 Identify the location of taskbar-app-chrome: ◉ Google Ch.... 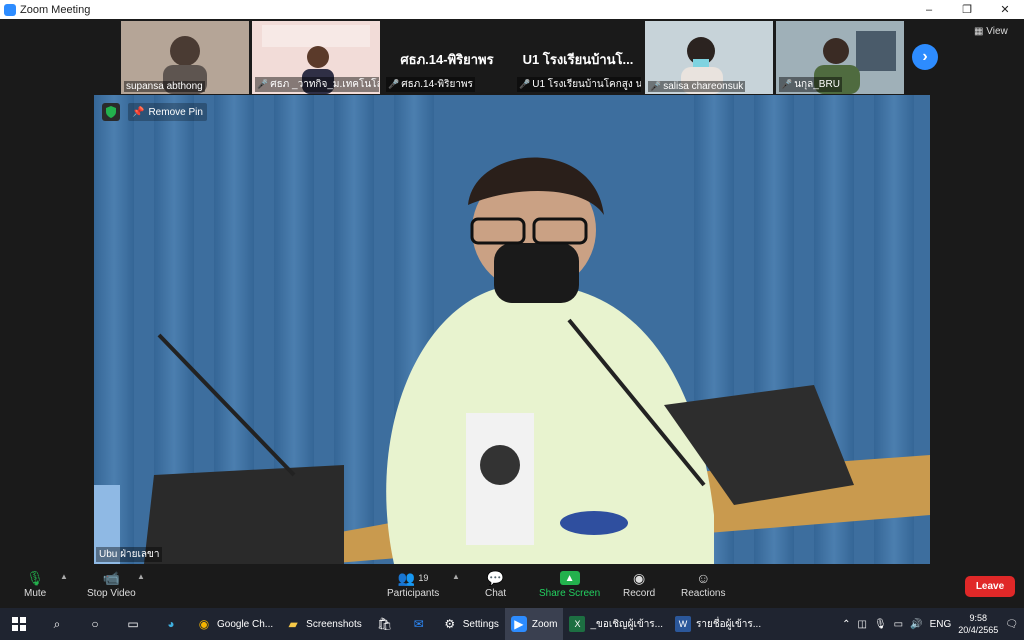
(234, 624).